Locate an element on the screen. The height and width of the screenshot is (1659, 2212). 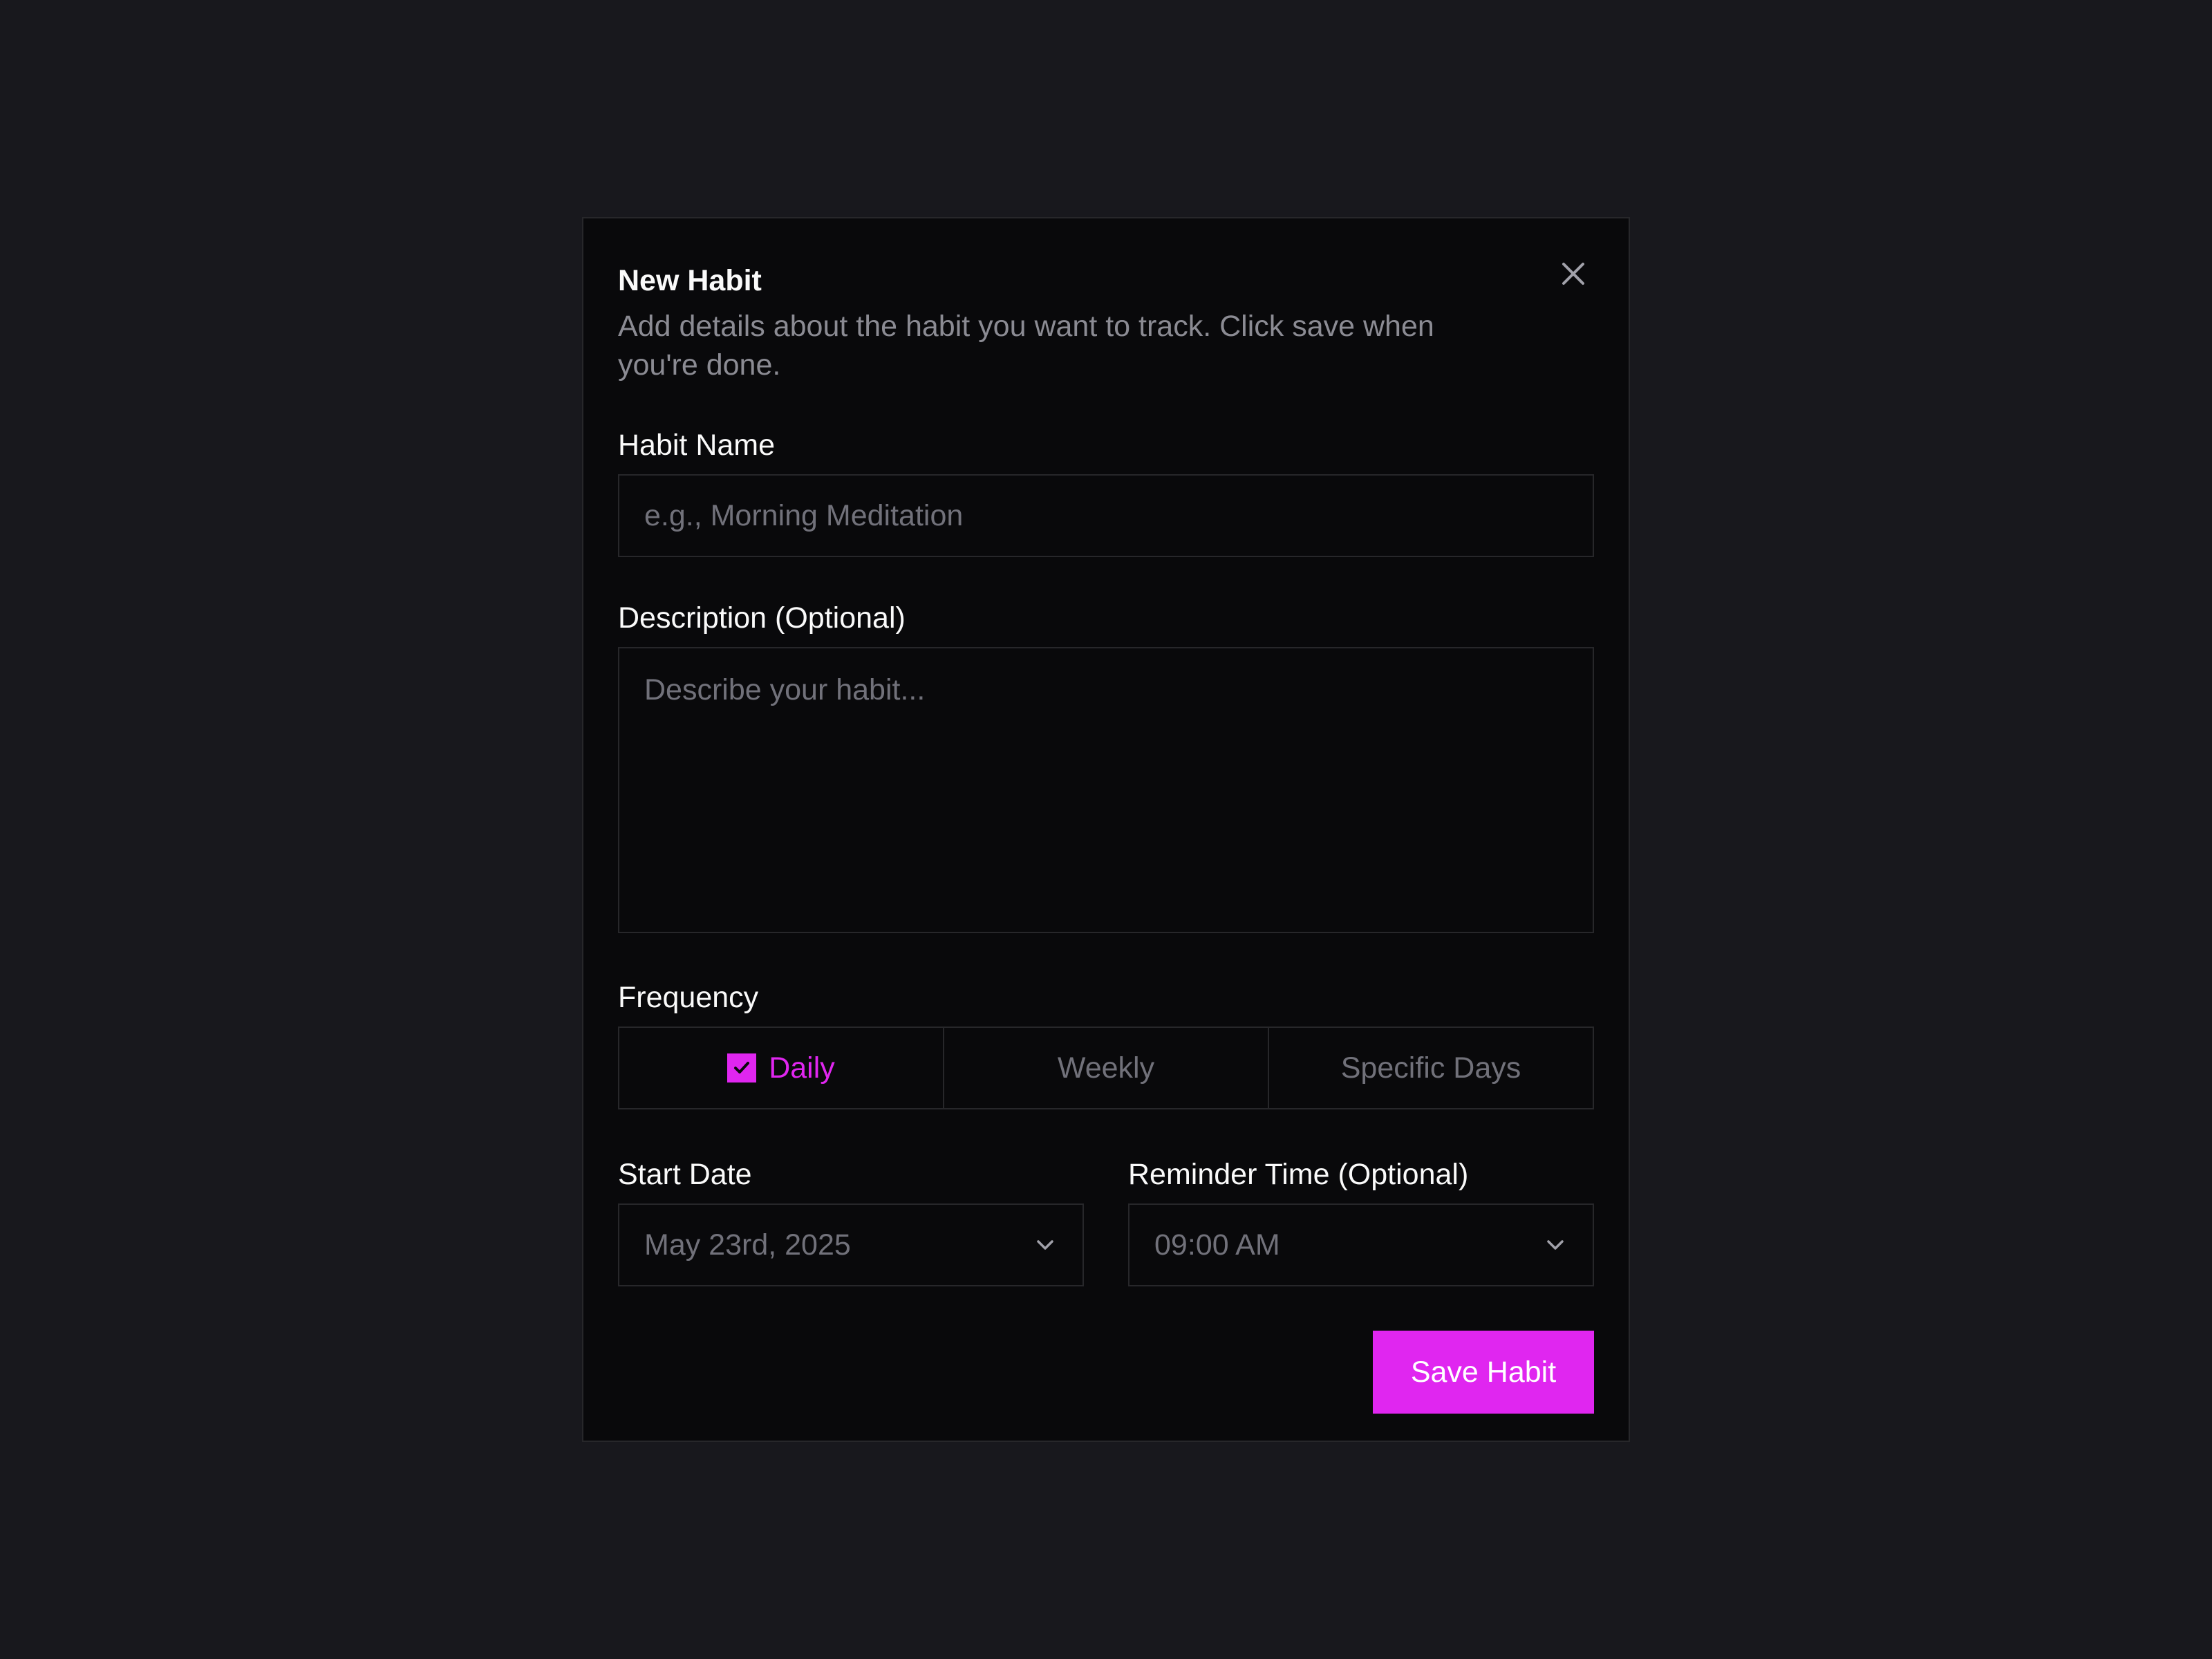
reminder-time-picker: 09:00 AM is located at coordinates (1361, 1244).